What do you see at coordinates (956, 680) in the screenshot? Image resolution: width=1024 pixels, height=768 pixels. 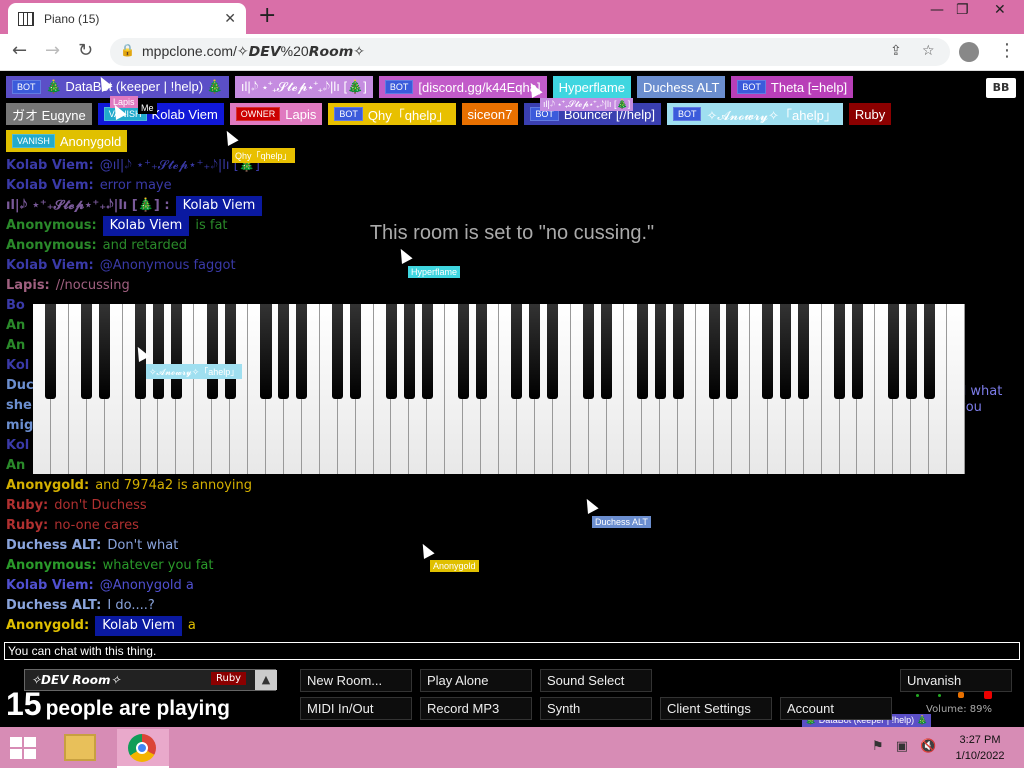 I see `unvanish-button: Unvanish` at bounding box center [956, 680].